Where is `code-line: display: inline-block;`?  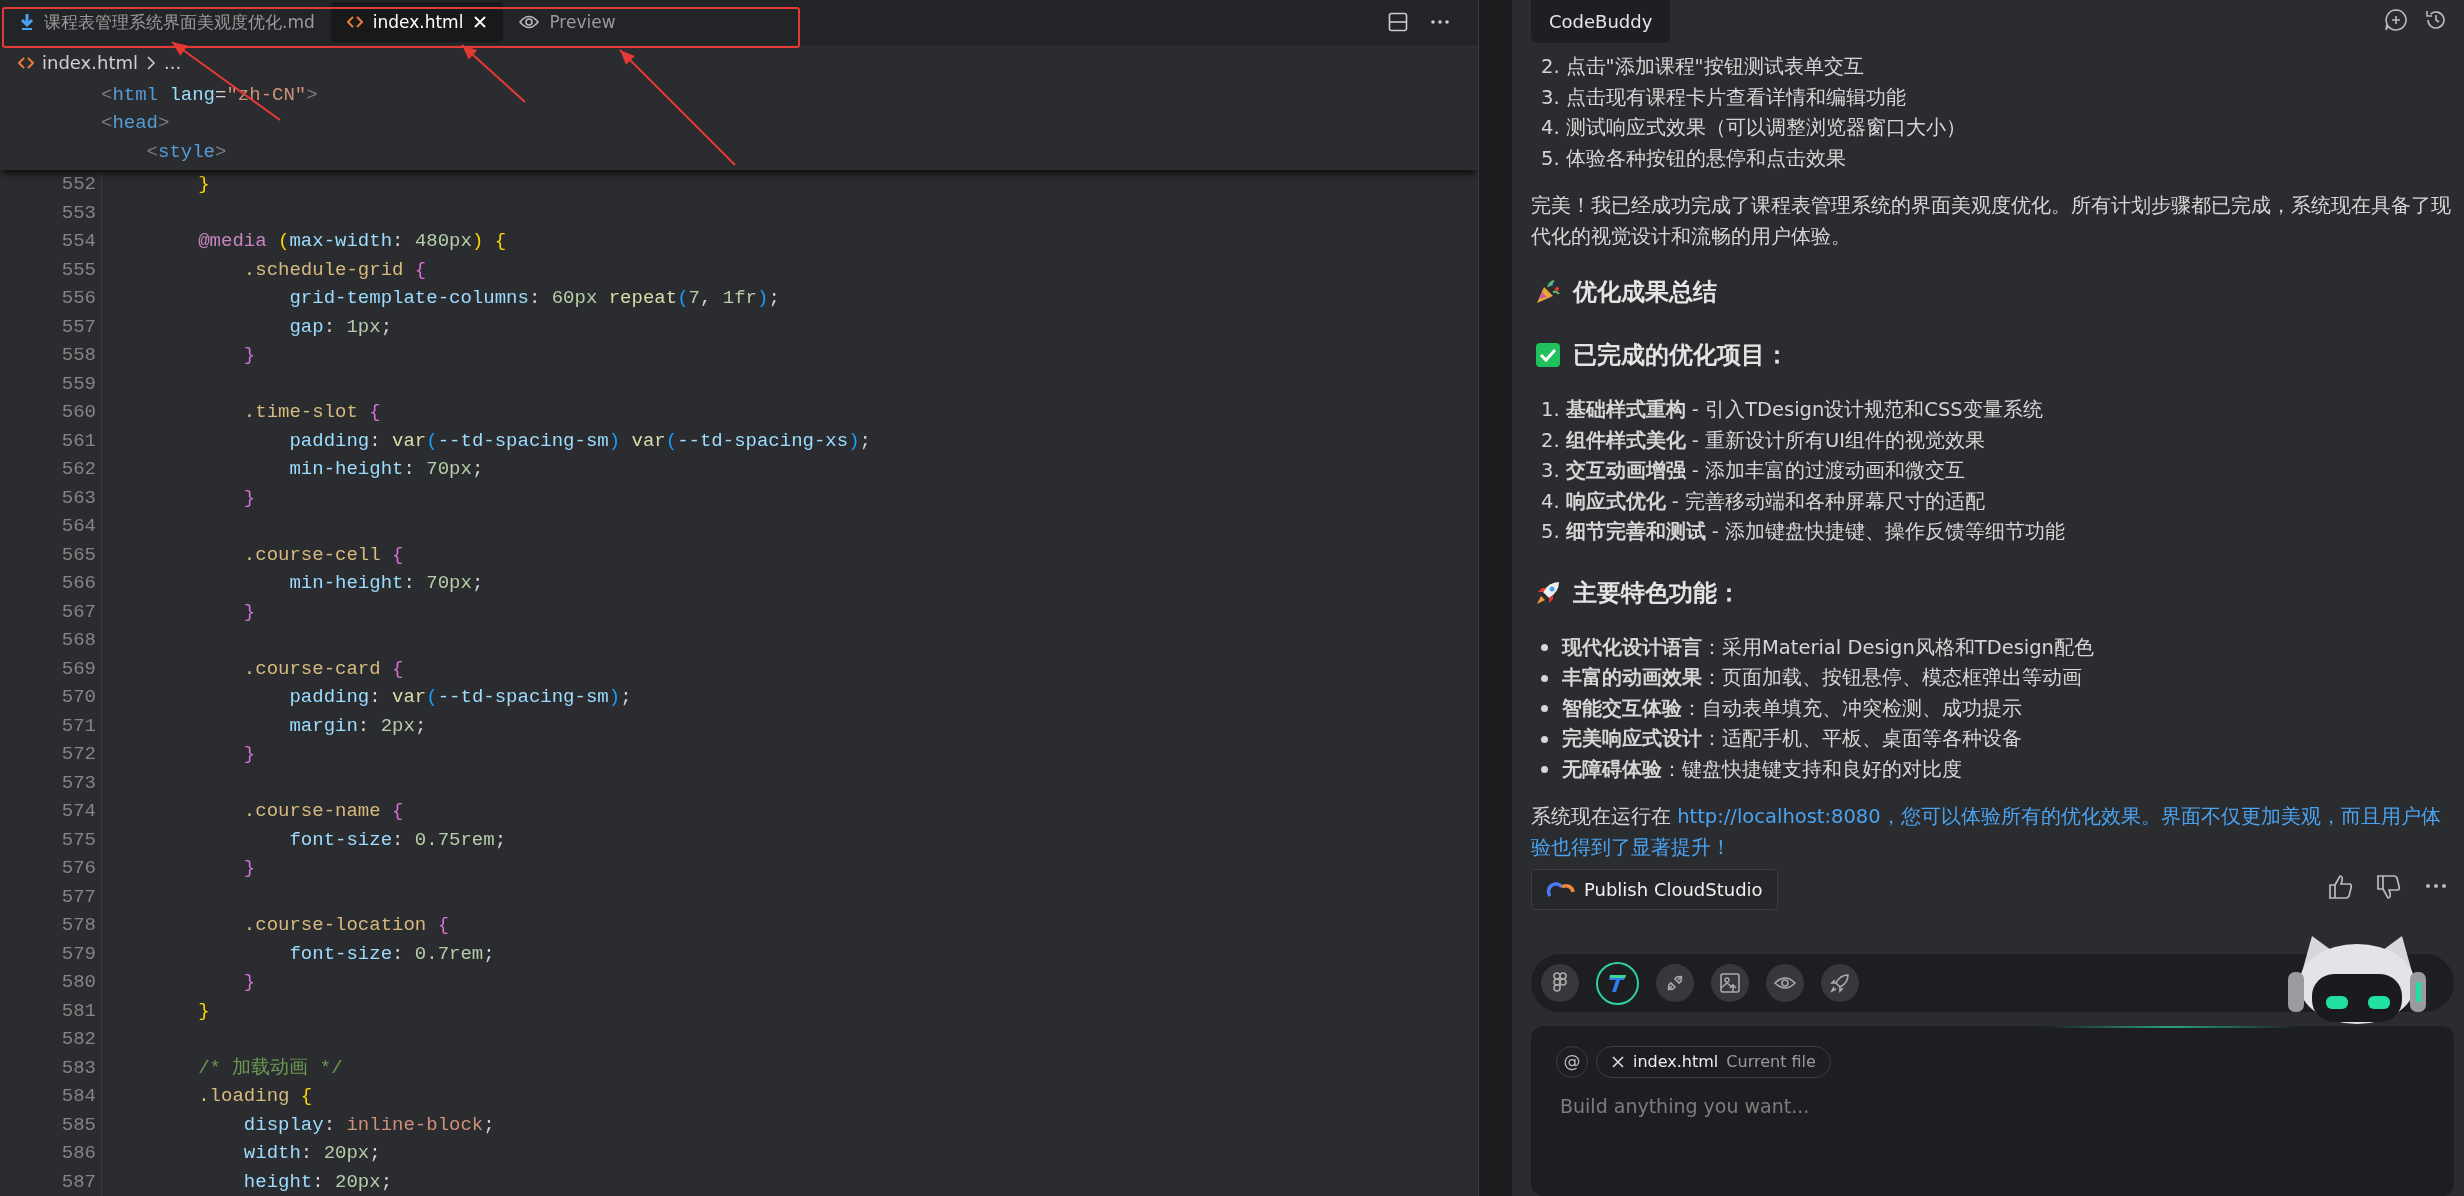 code-line: display: inline-block; is located at coordinates (298, 1124).